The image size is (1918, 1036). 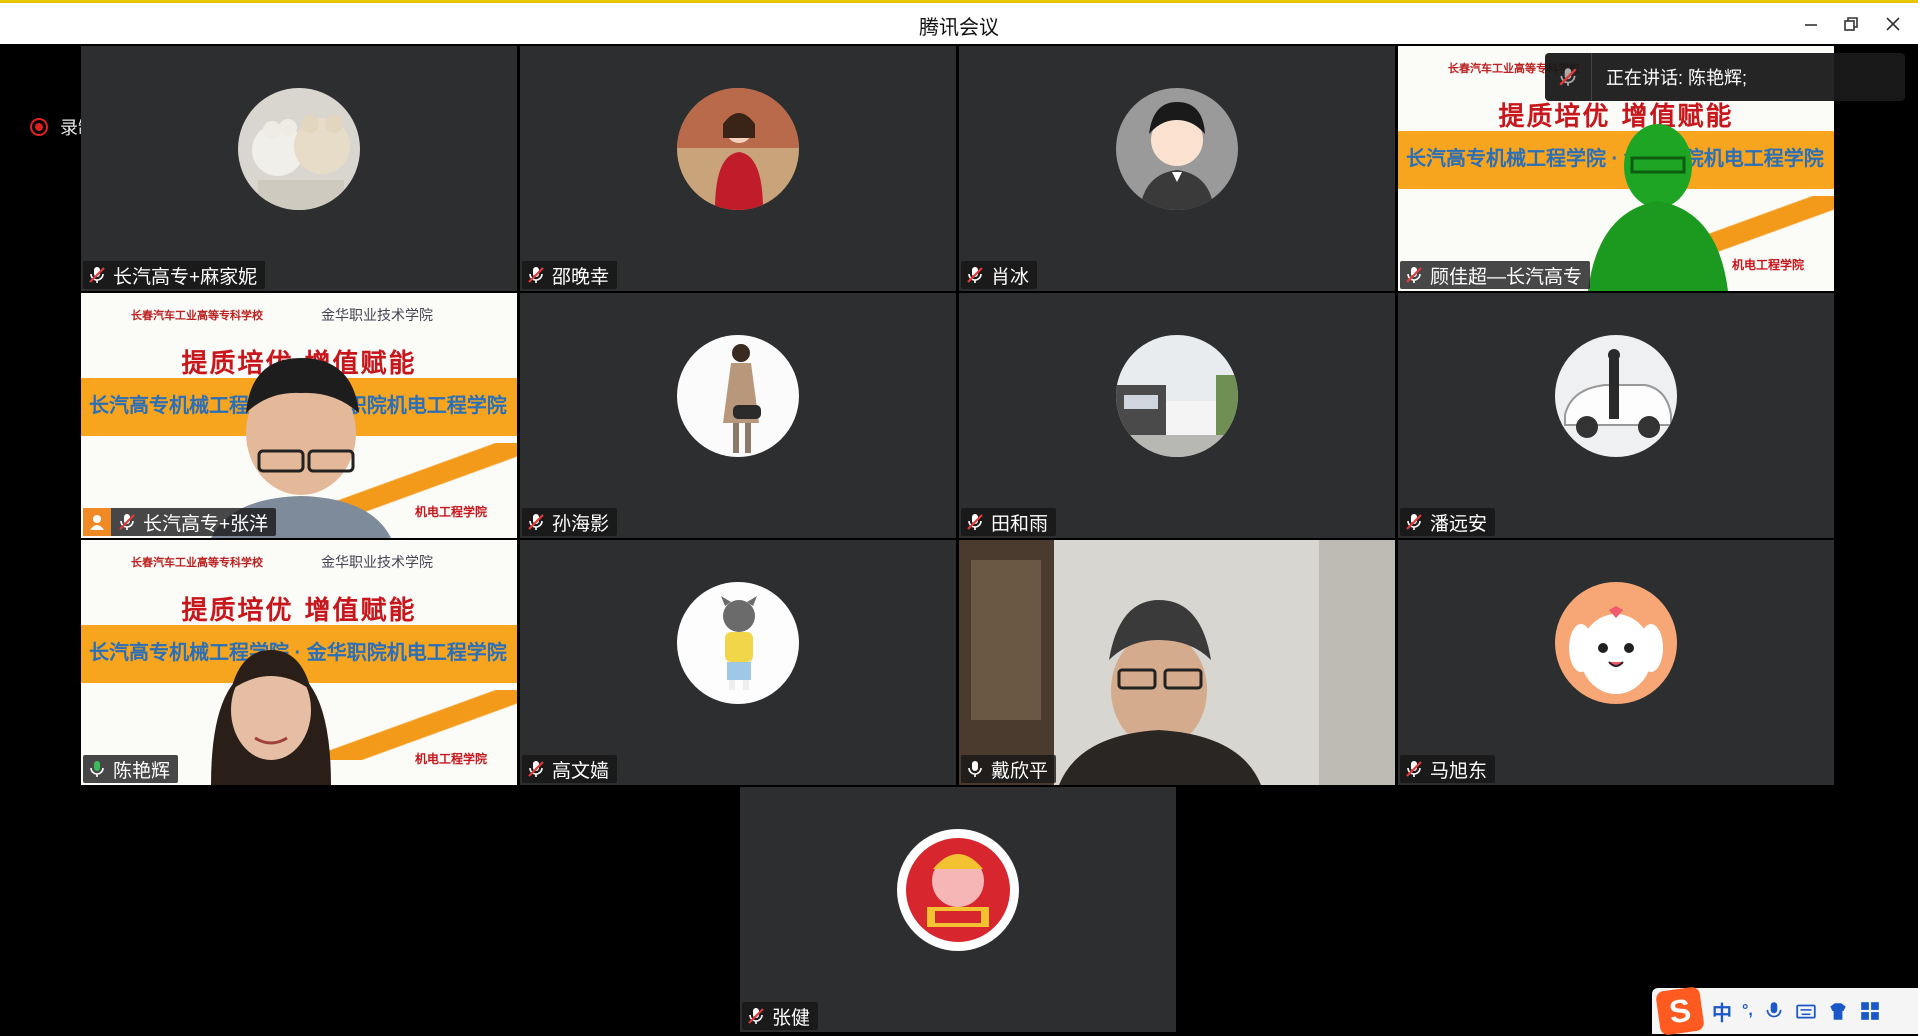 I want to click on participant-tile: 张健, so click(x=958, y=909).